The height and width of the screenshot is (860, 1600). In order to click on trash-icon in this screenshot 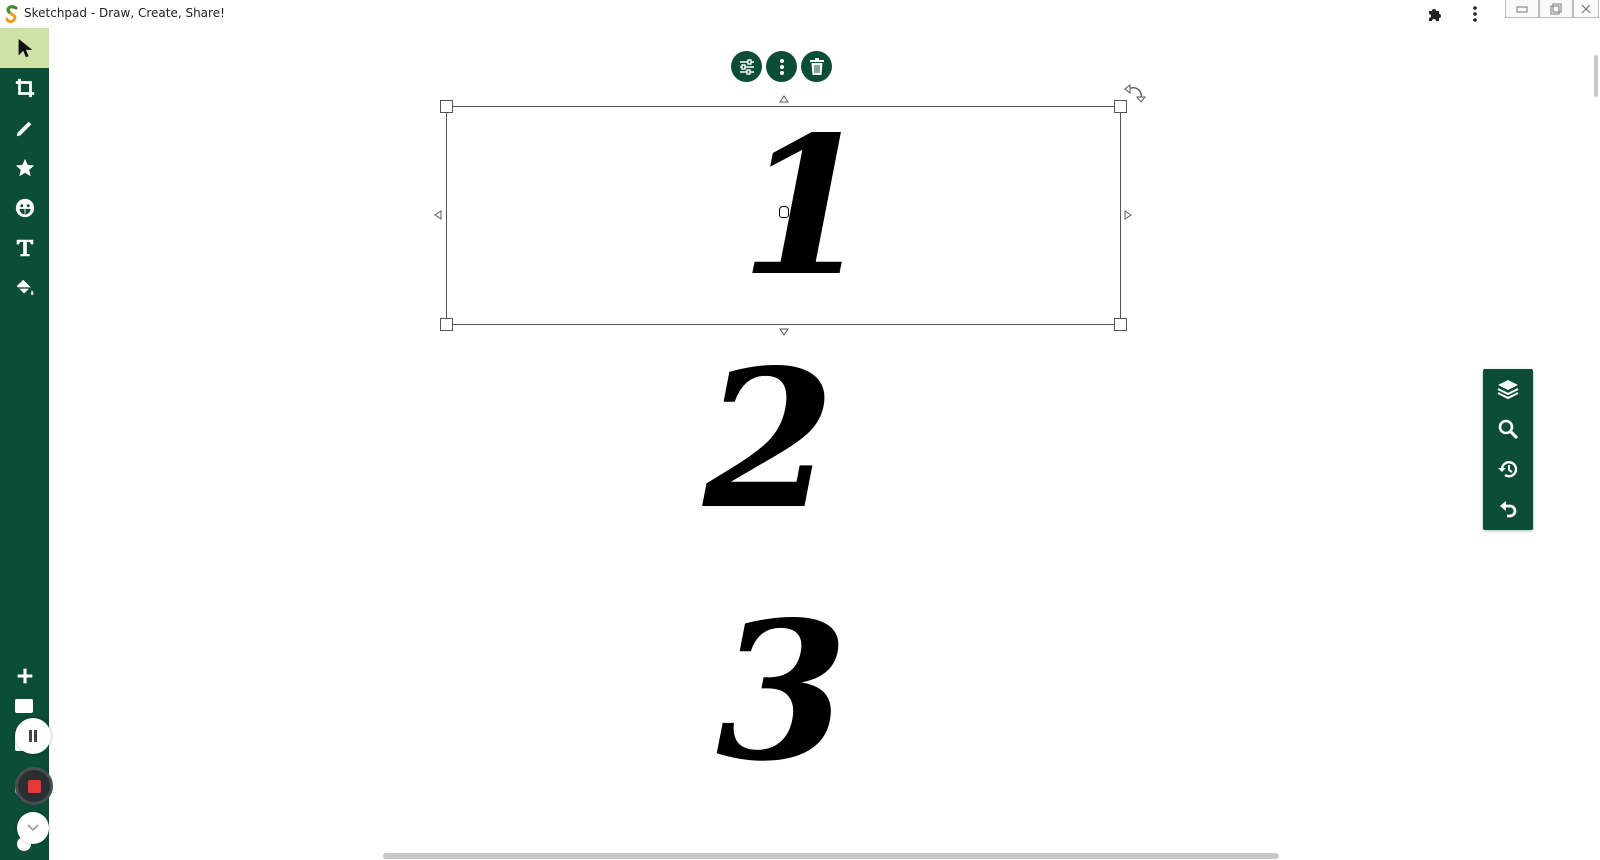, I will do `click(816, 66)`.